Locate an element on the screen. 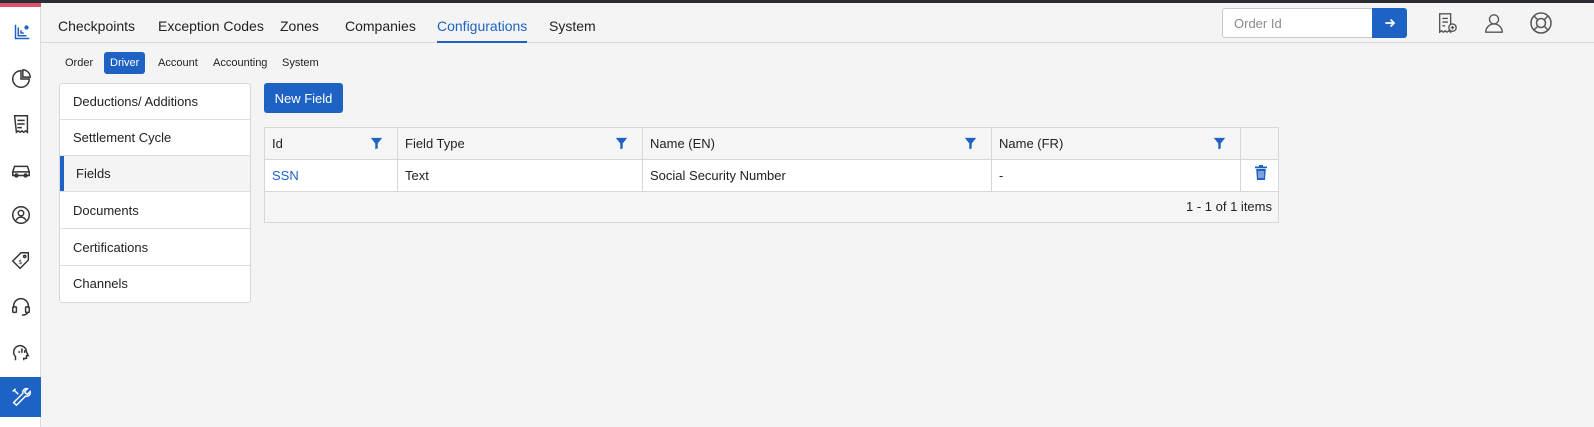 The image size is (1594, 427). subtab-accounting: Accounting is located at coordinates (240, 63).